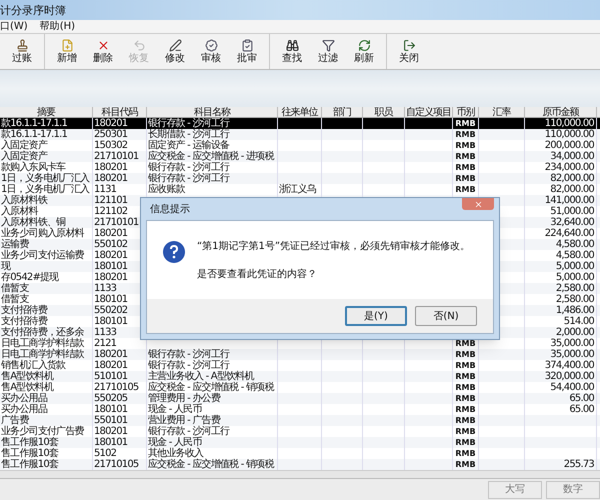 Image resolution: width=600 pixels, height=500 pixels. I want to click on table-cell: 入原材料铁, so click(24, 200).